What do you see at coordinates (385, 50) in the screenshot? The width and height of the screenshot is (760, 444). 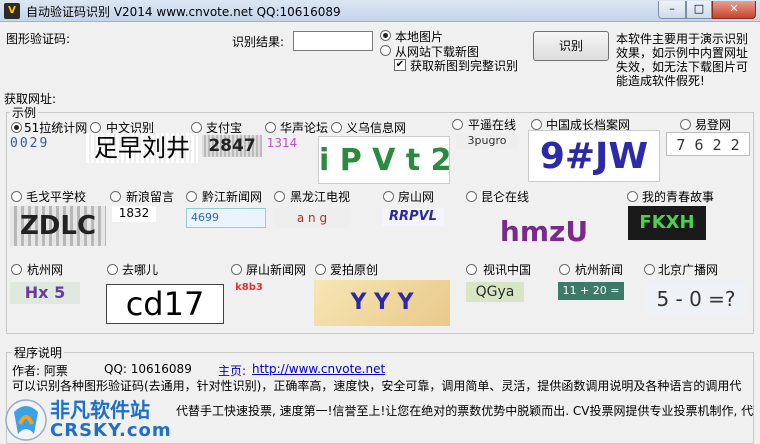 I see `radio-web-download` at bounding box center [385, 50].